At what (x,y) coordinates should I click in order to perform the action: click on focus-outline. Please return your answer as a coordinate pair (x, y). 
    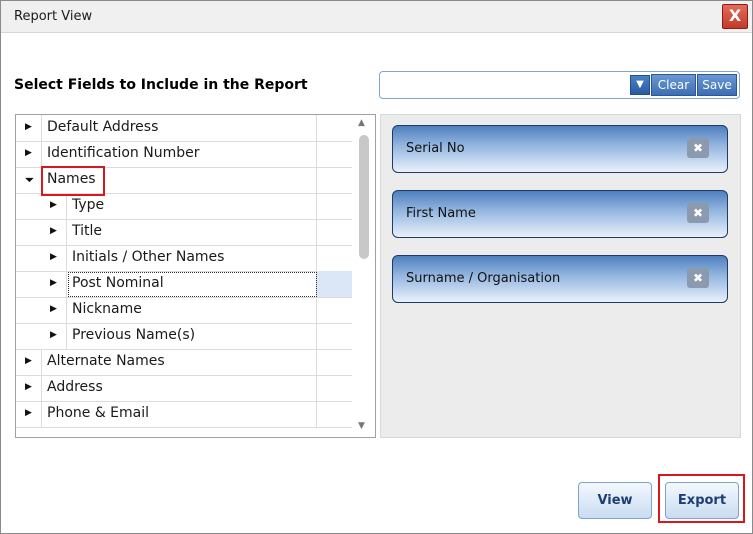
    Looking at the image, I should click on (192, 284).